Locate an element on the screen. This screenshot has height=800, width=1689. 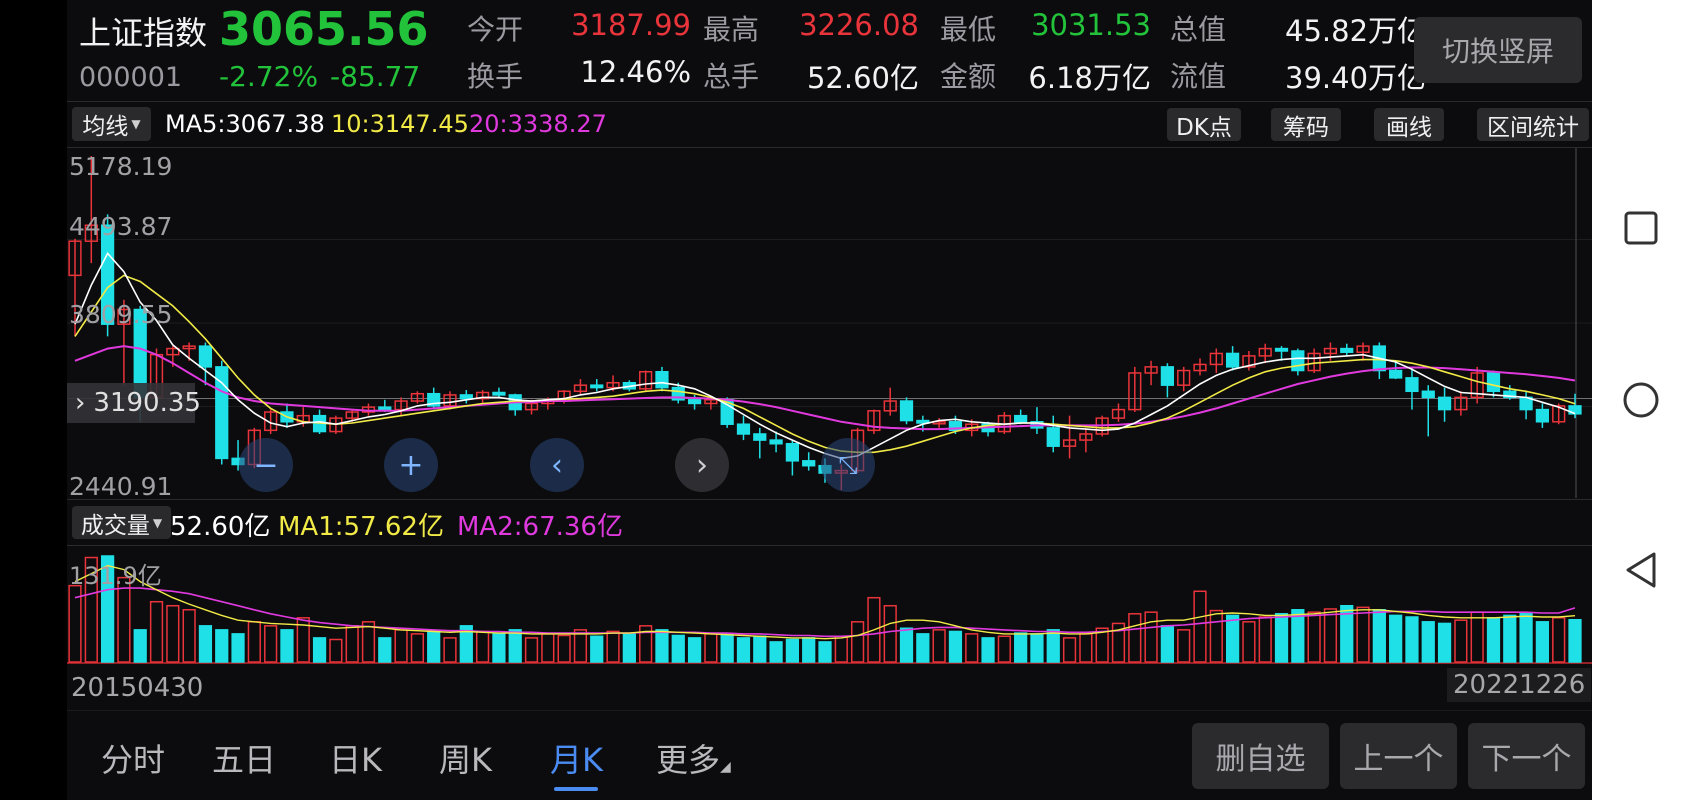
recent-apps-button is located at coordinates (1641, 228).